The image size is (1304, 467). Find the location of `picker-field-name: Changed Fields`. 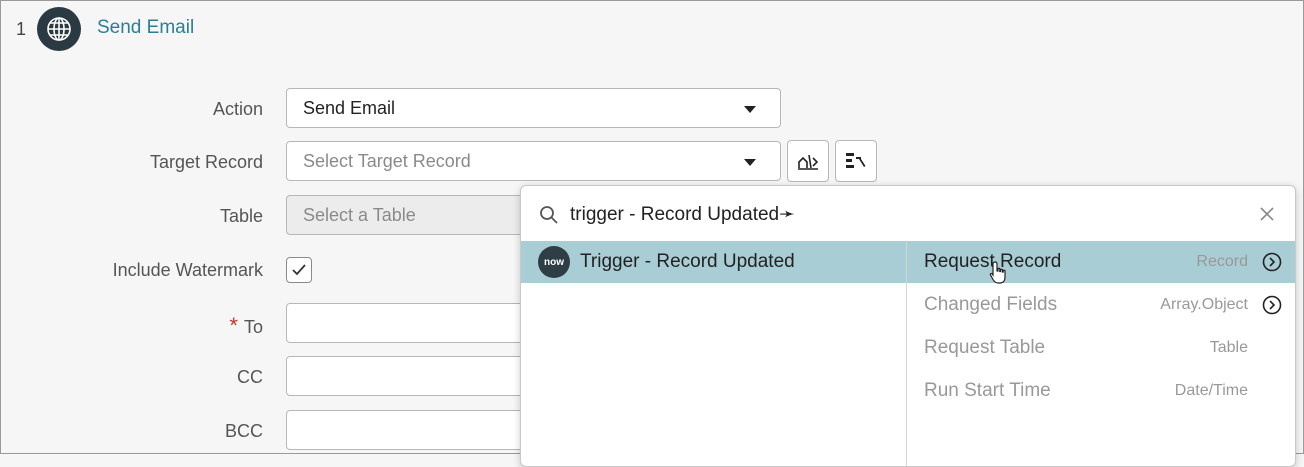

picker-field-name: Changed Fields is located at coordinates (991, 304).